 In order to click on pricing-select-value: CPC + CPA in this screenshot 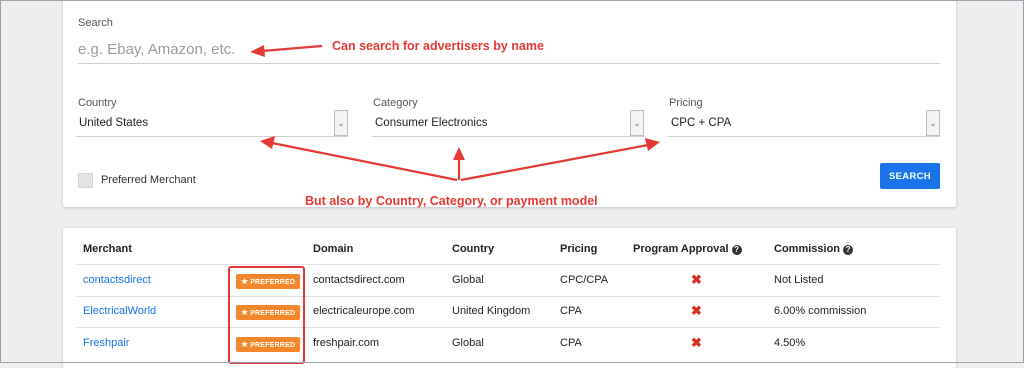, I will do `click(701, 123)`.